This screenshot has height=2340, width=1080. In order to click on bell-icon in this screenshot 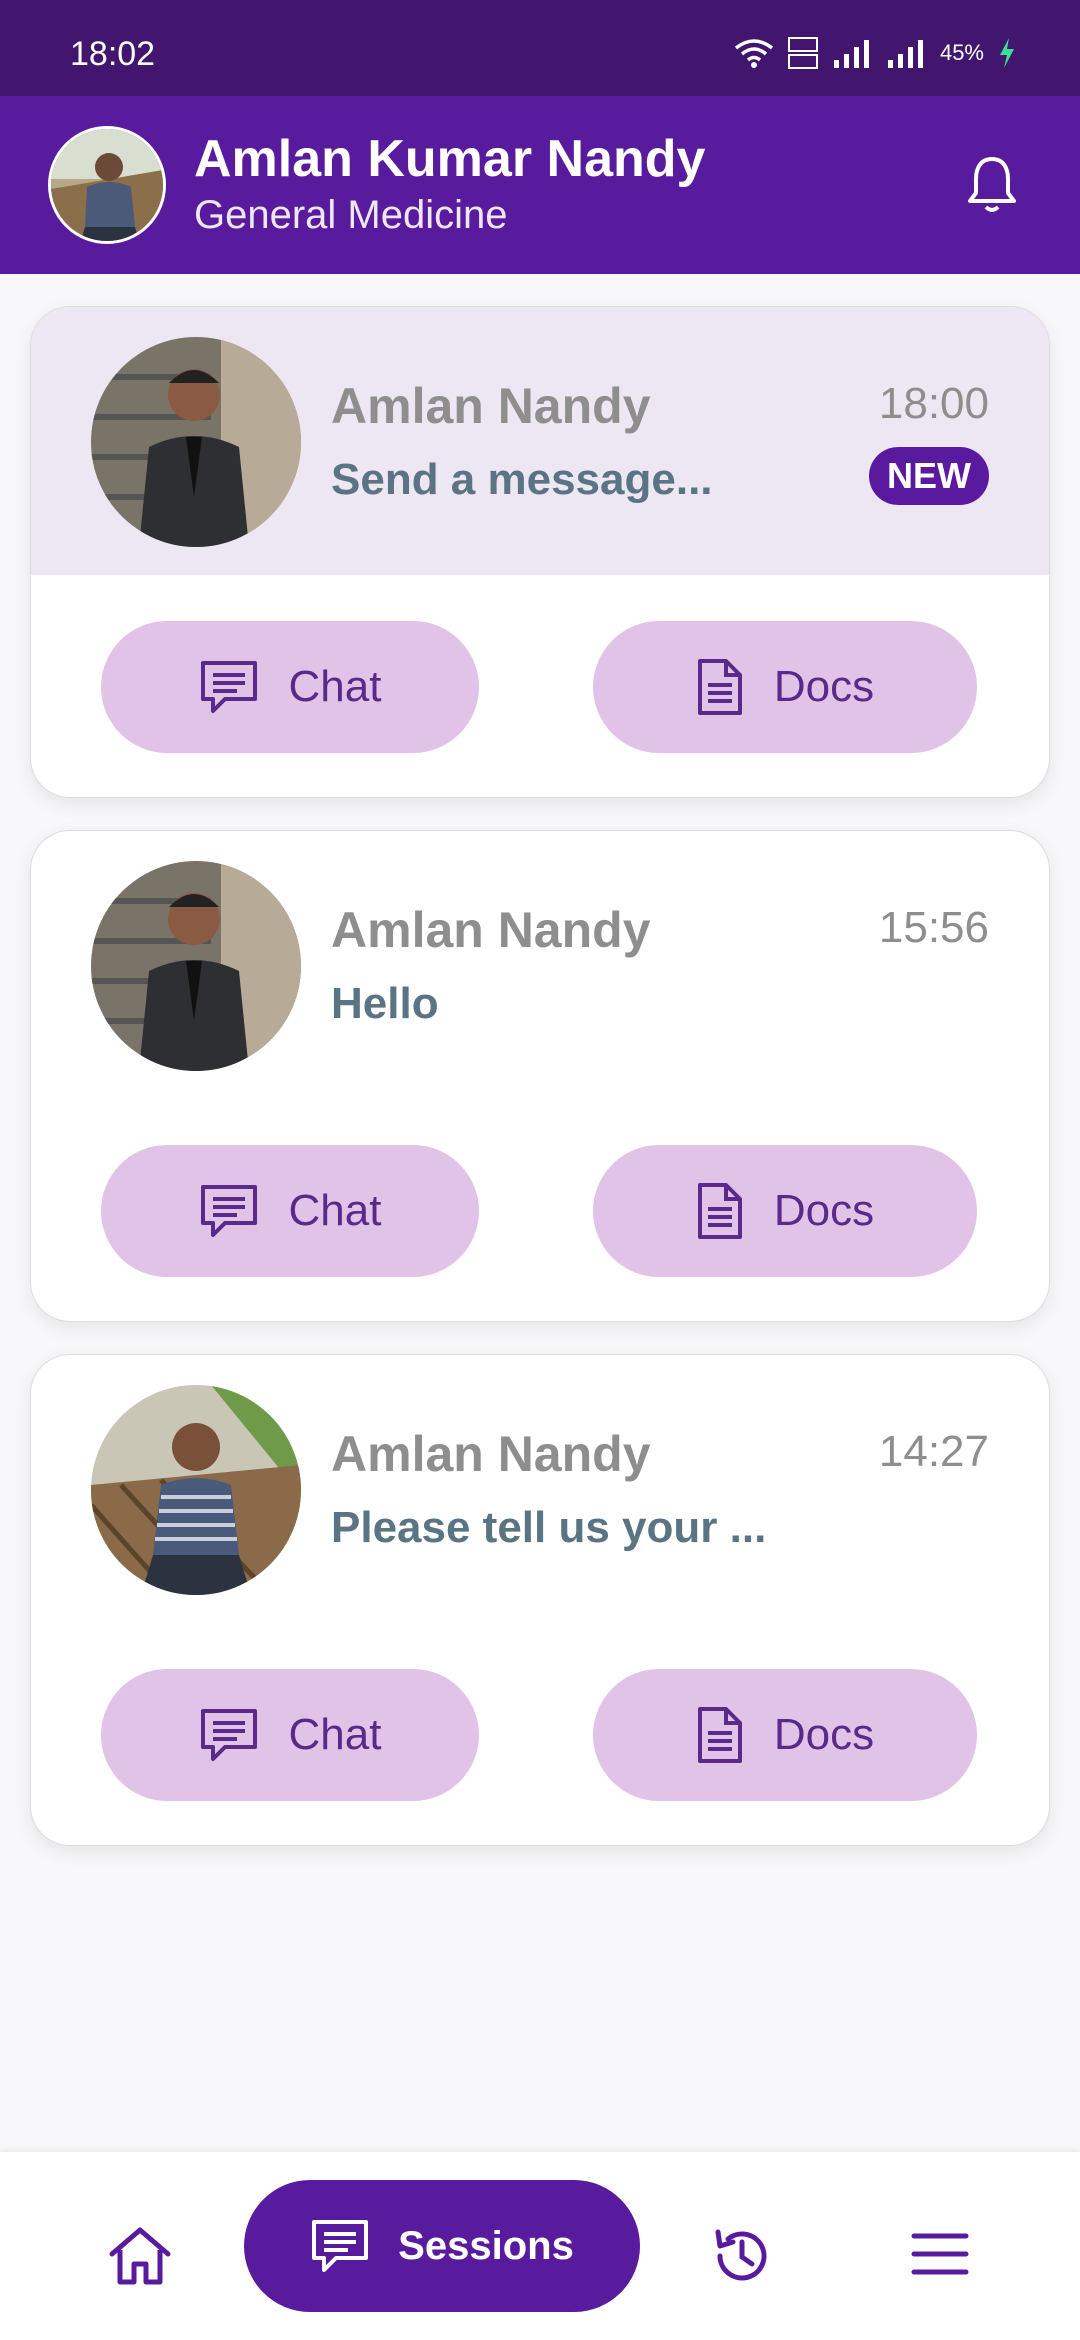, I will do `click(992, 185)`.